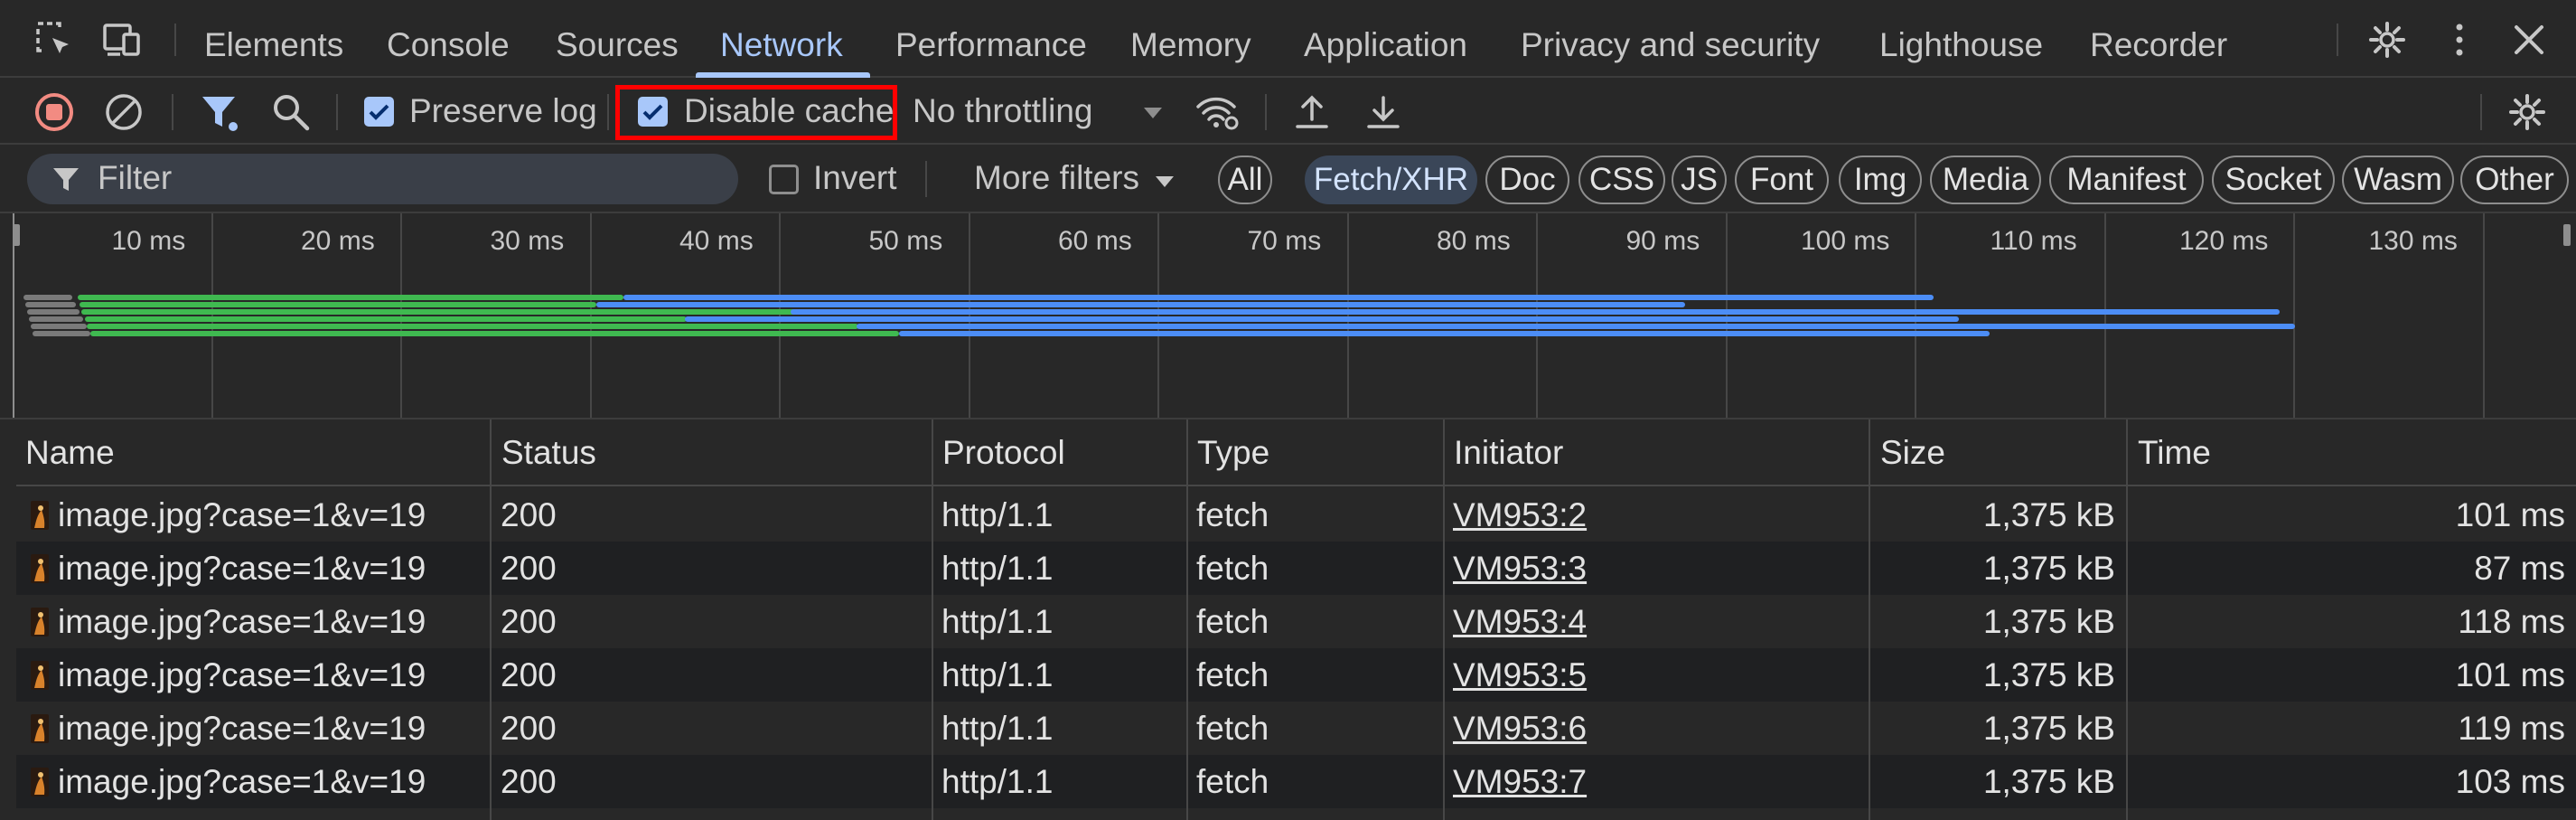  Describe the element at coordinates (2000, 452) in the screenshot. I see `column-header-size: Size` at that location.